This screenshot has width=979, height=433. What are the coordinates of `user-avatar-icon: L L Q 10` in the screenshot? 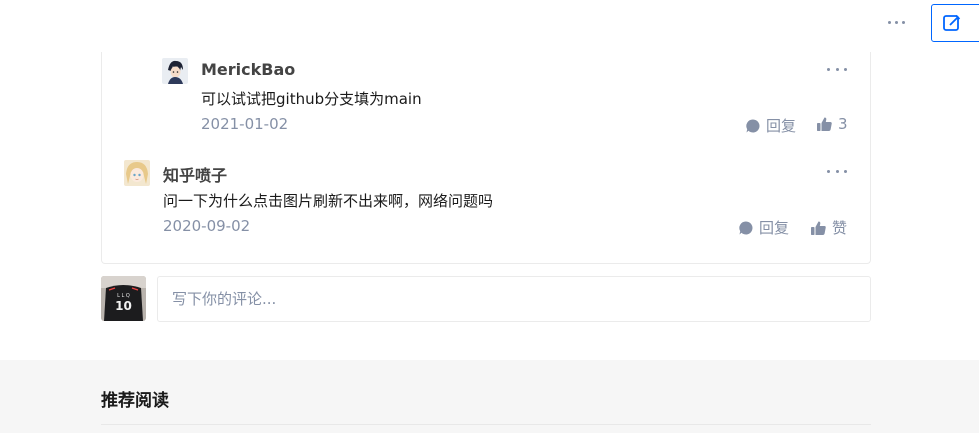 It's located at (123, 298).